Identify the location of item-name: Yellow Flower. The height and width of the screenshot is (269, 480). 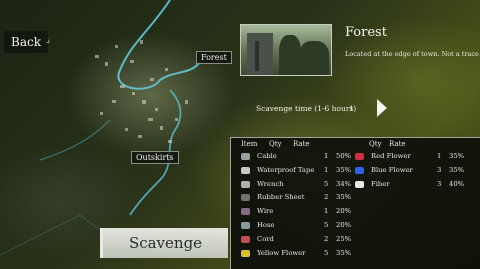
(281, 252).